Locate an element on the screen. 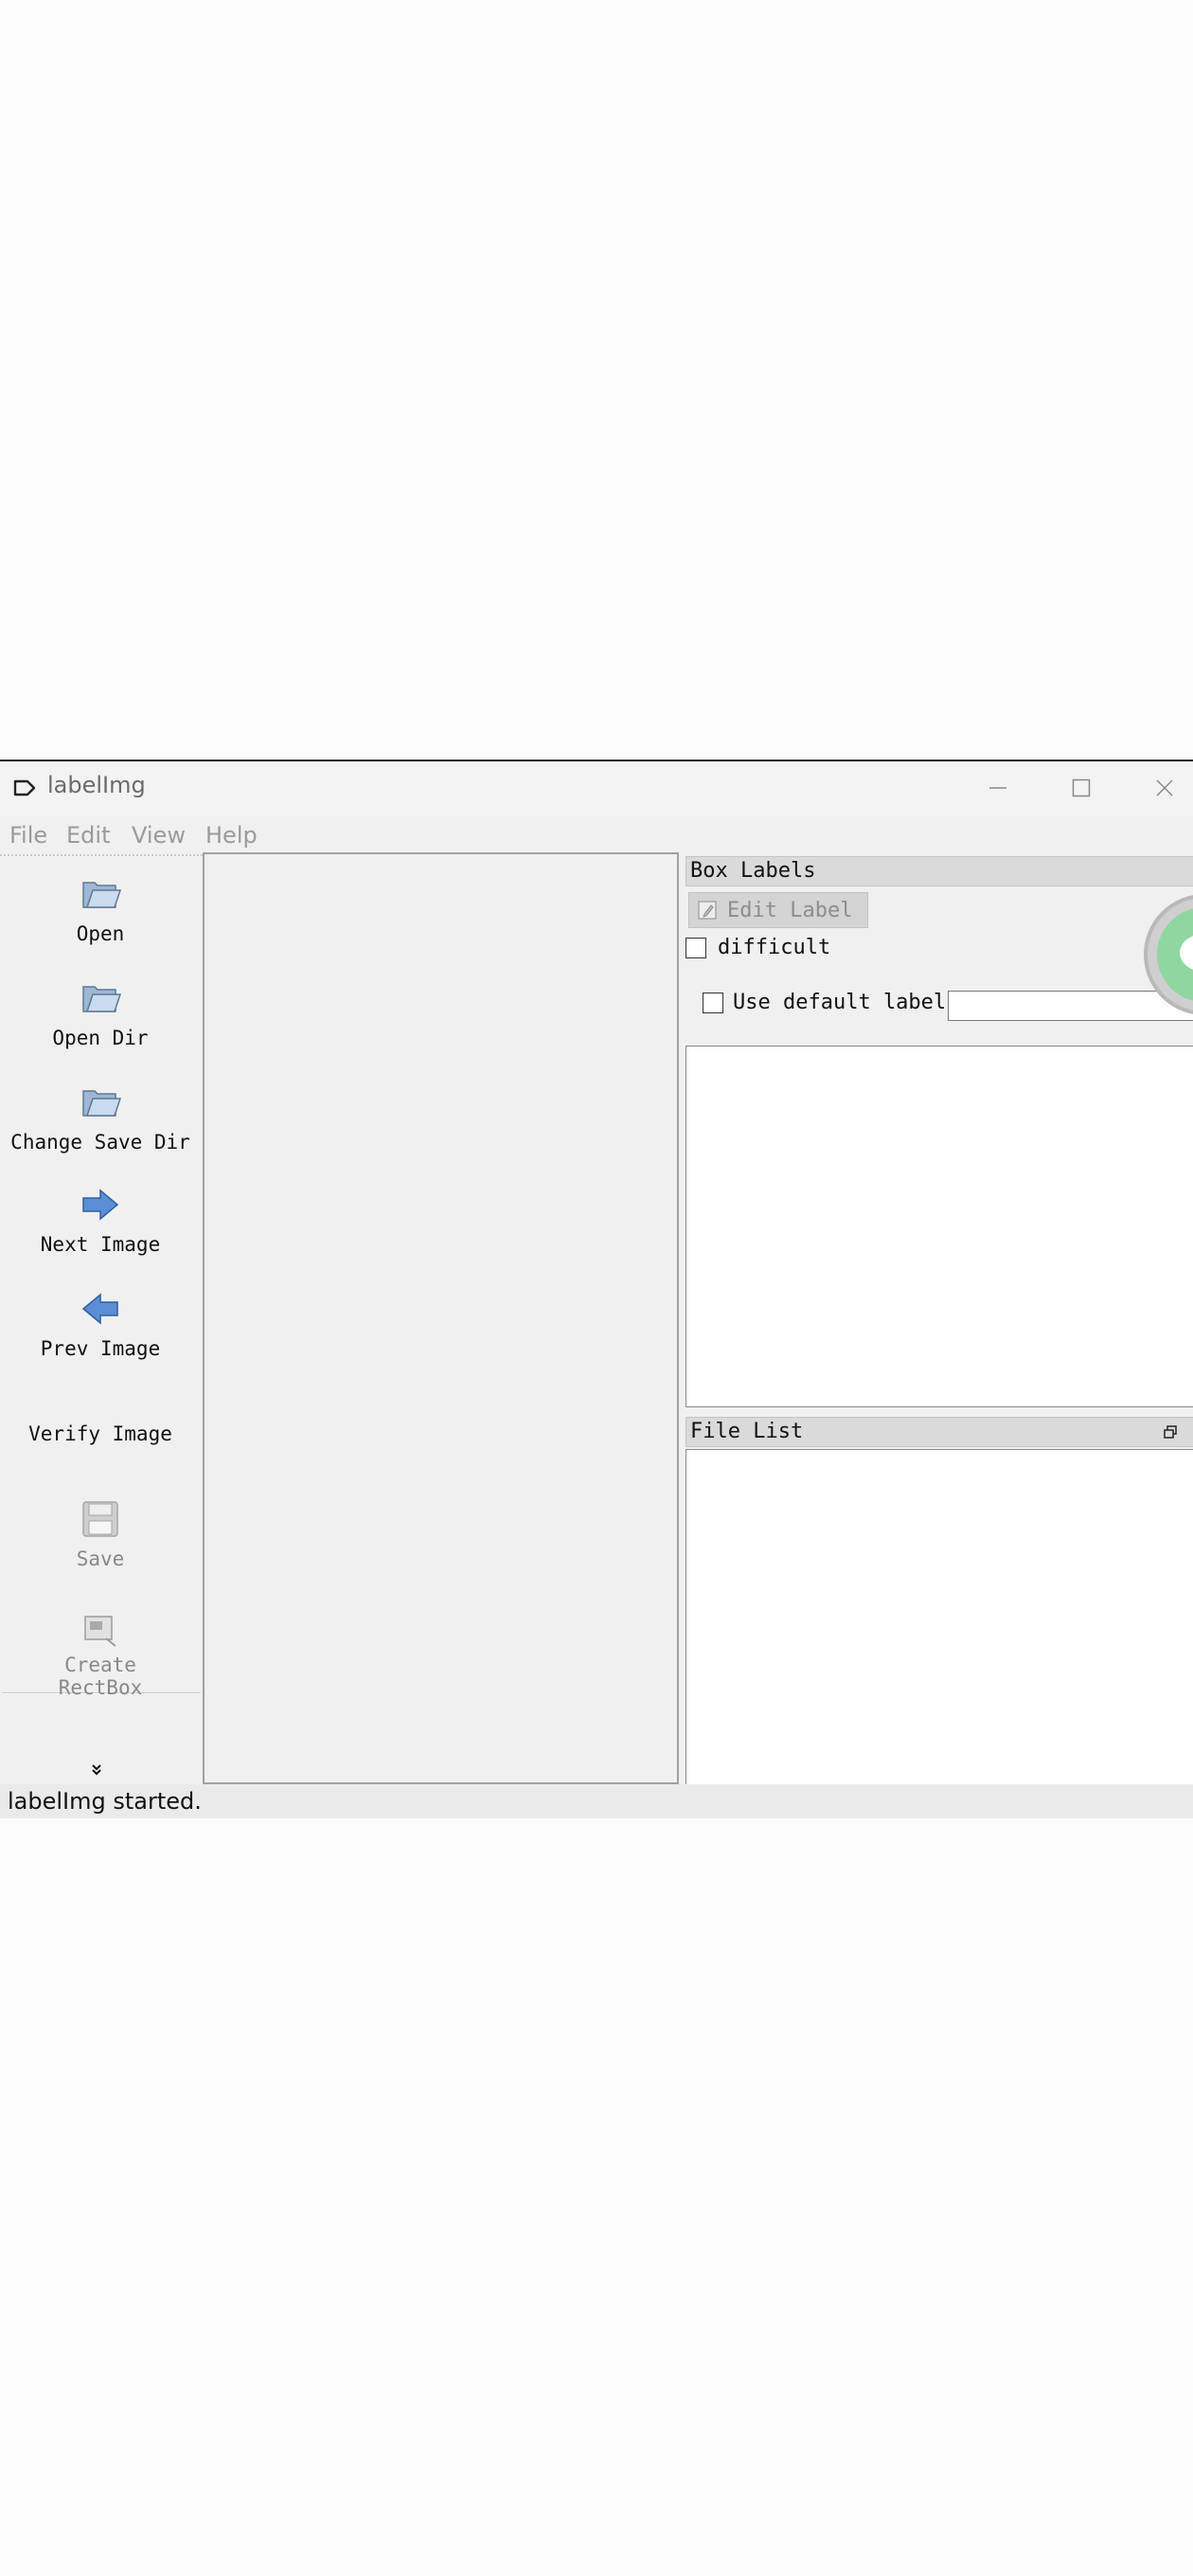 Image resolution: width=1193 pixels, height=2576 pixels. box-labels-header: Box Labels is located at coordinates (939, 871).